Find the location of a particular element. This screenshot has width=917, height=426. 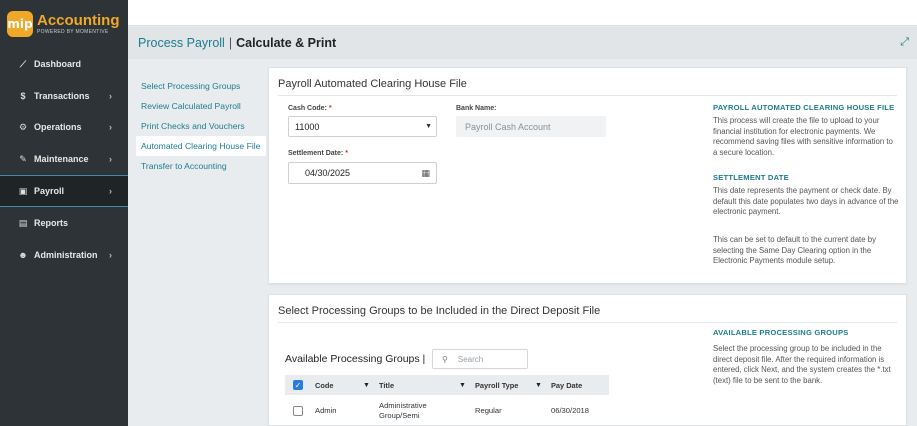

sidebar-item-administration: ☻ Administration › is located at coordinates (64, 255).